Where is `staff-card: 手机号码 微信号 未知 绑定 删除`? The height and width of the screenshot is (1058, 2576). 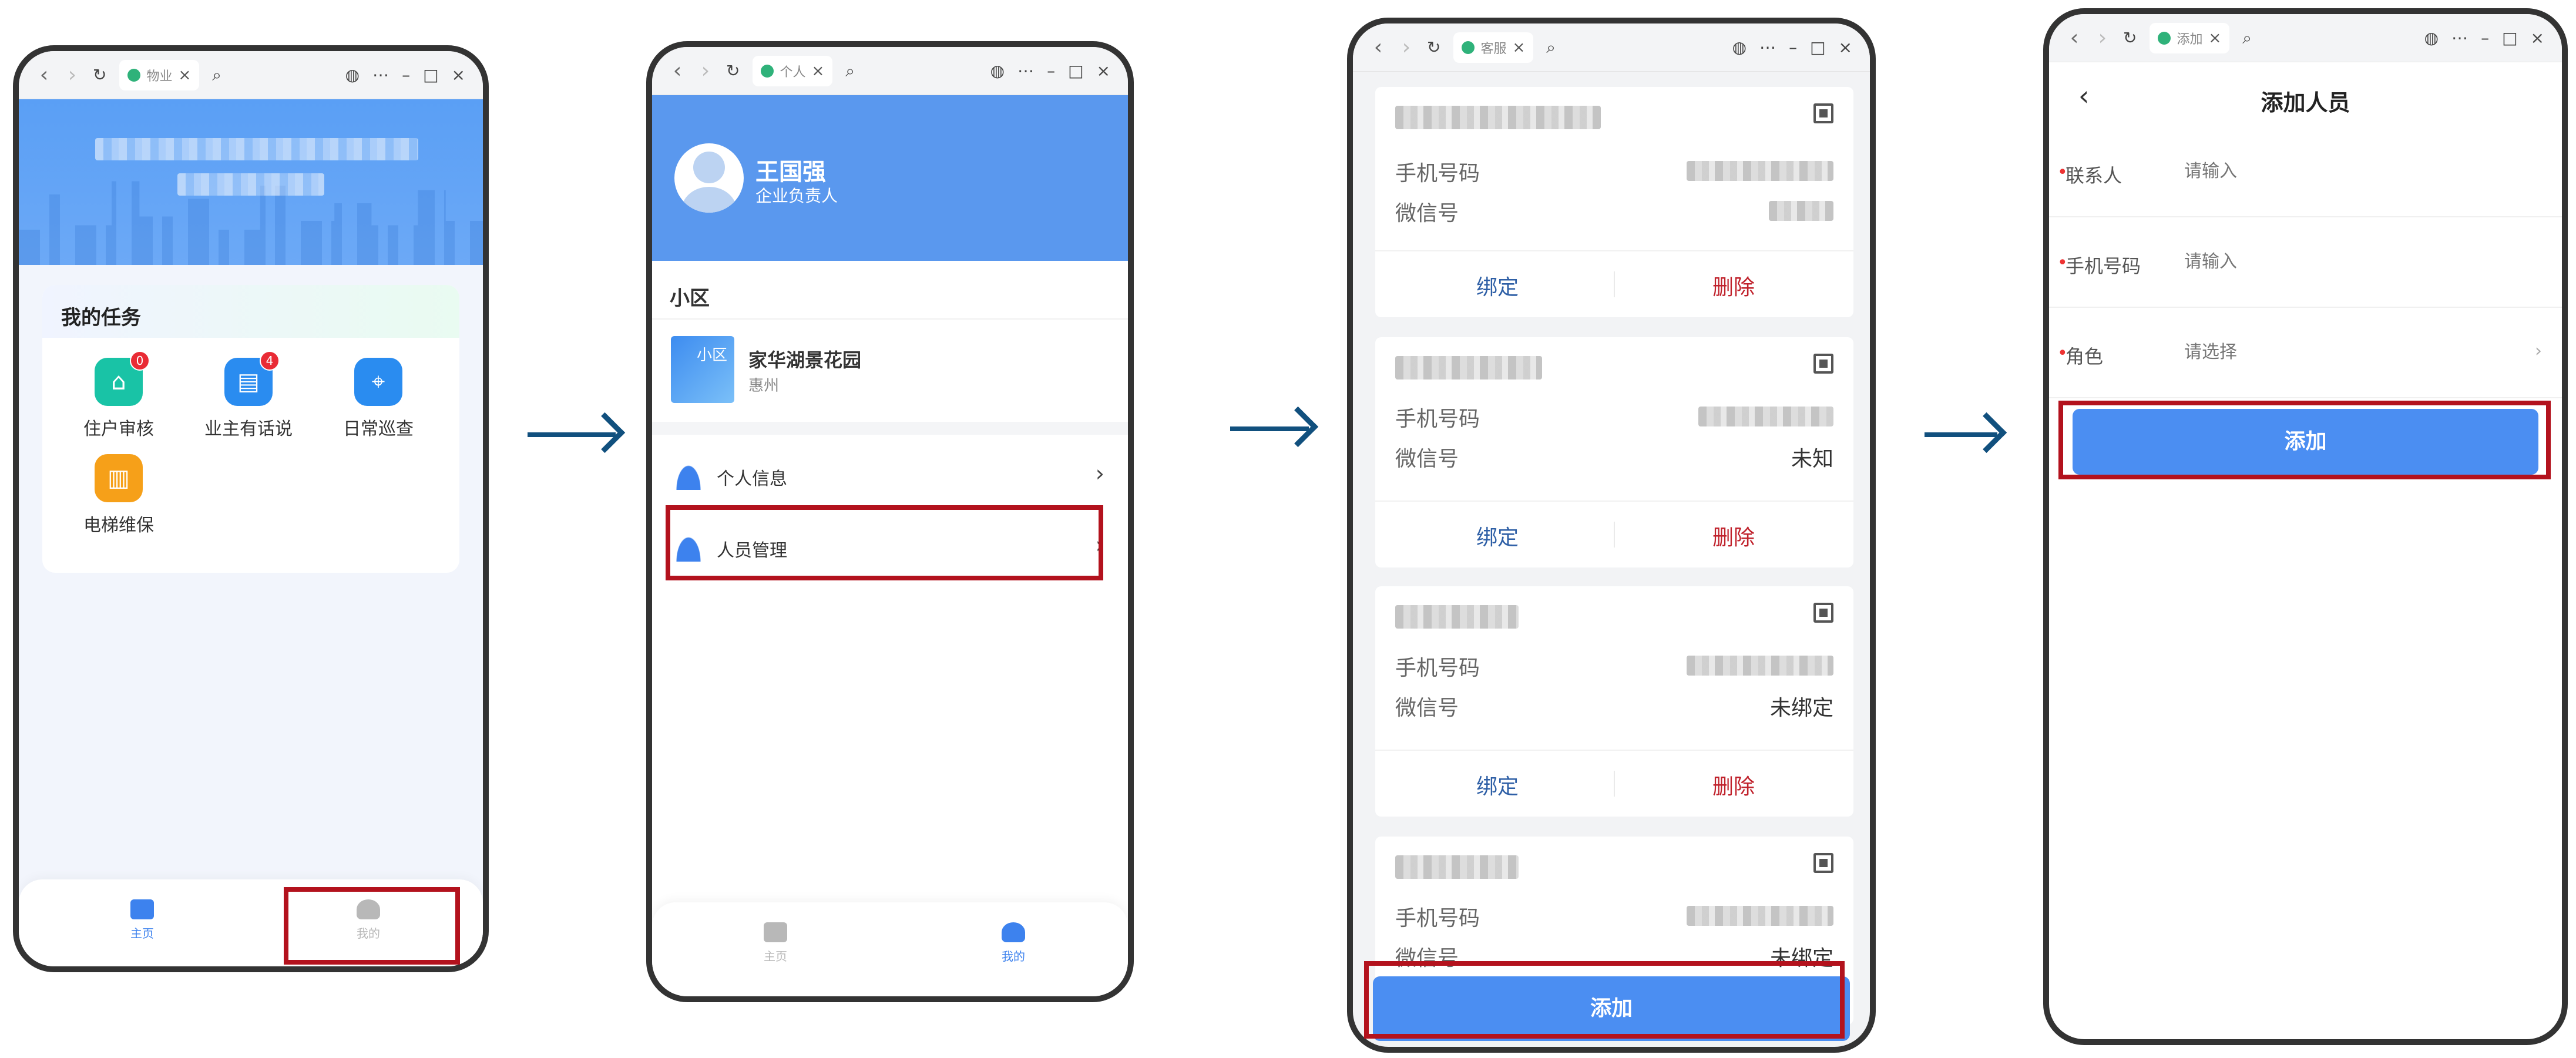
staff-card: 手机号码 微信号 未知 绑定 删除 is located at coordinates (1614, 452).